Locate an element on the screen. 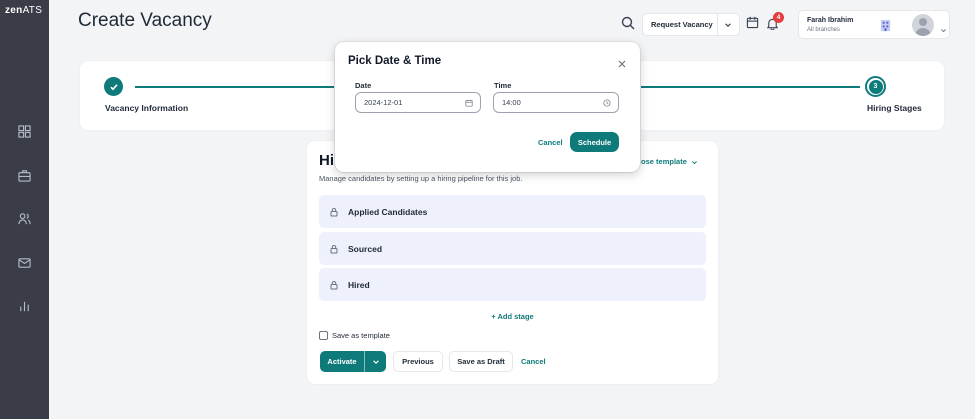 The height and width of the screenshot is (419, 975). checkmark-icon is located at coordinates (113, 86).